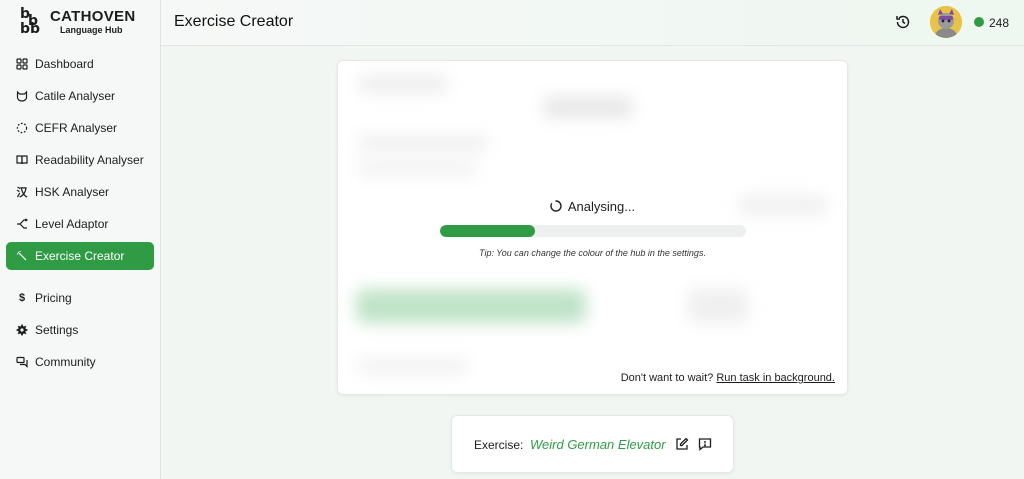 The width and height of the screenshot is (1024, 479). Describe the element at coordinates (903, 22) in the screenshot. I see `history-icon` at that location.